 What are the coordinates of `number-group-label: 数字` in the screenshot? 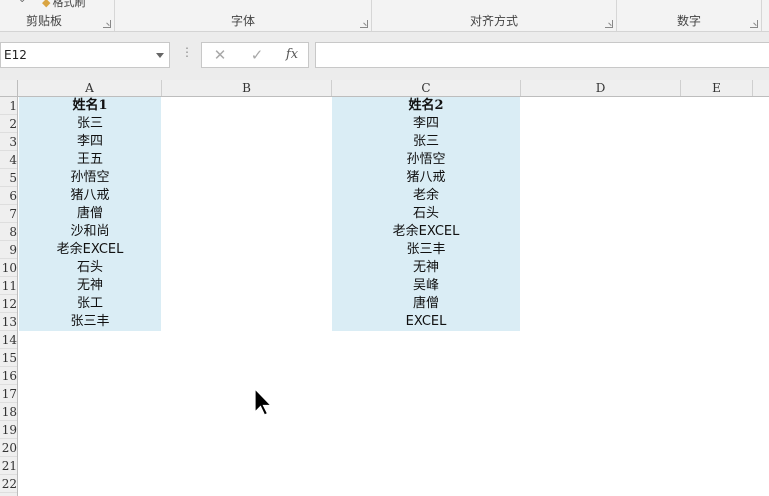 It's located at (688, 21).